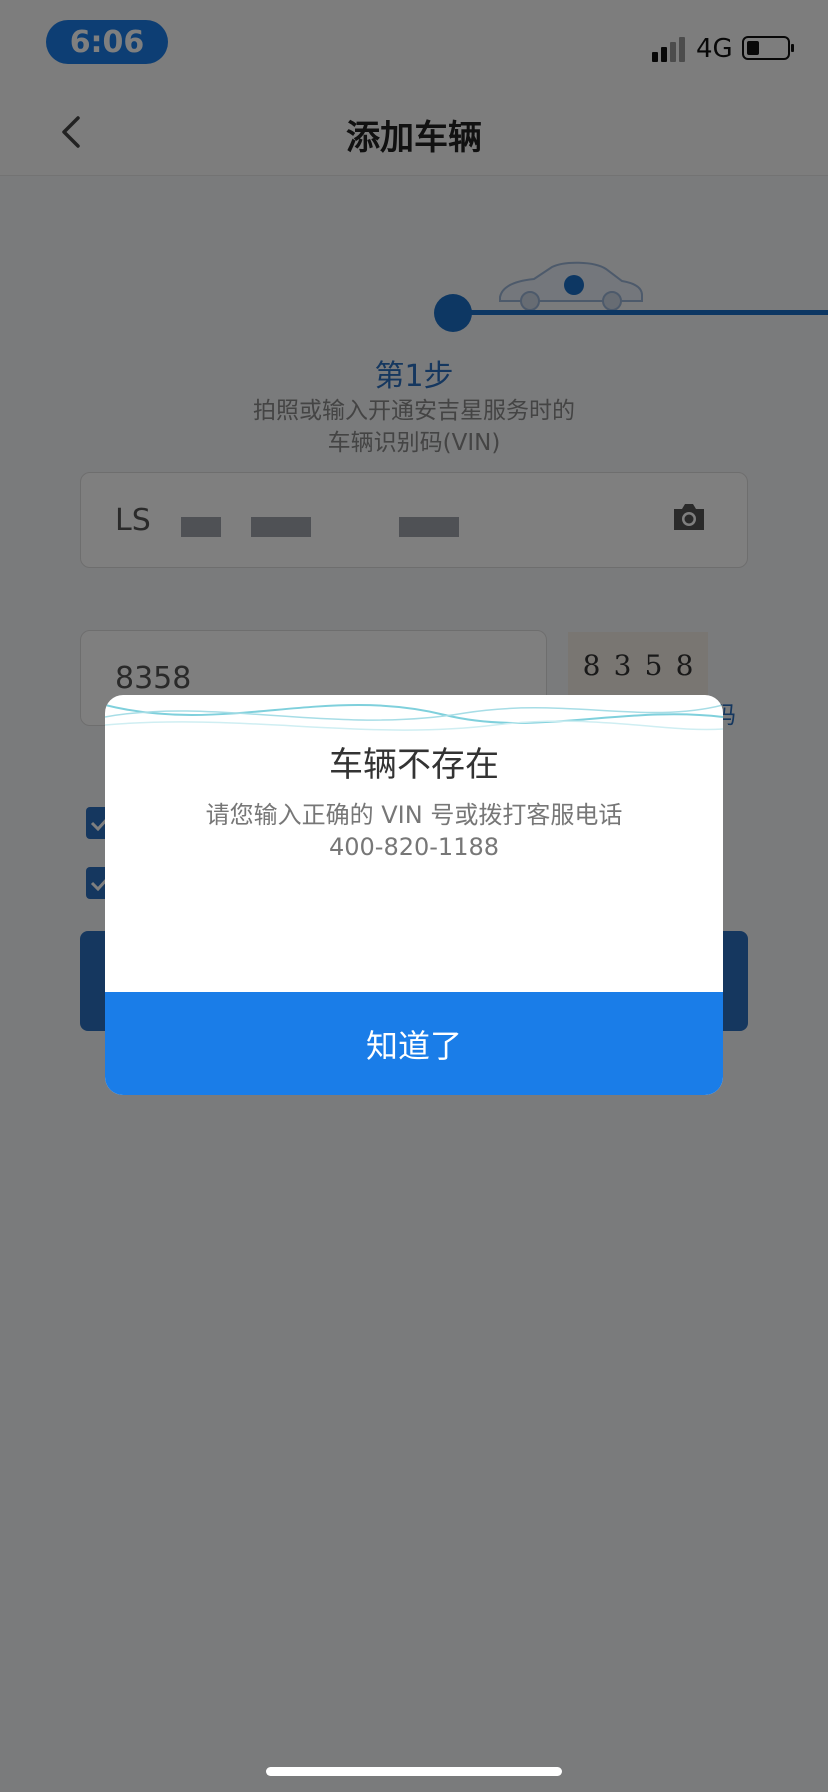 The image size is (828, 1792). Describe the element at coordinates (414, 765) in the screenshot. I see `dialog-title: 车辆不存在` at that location.